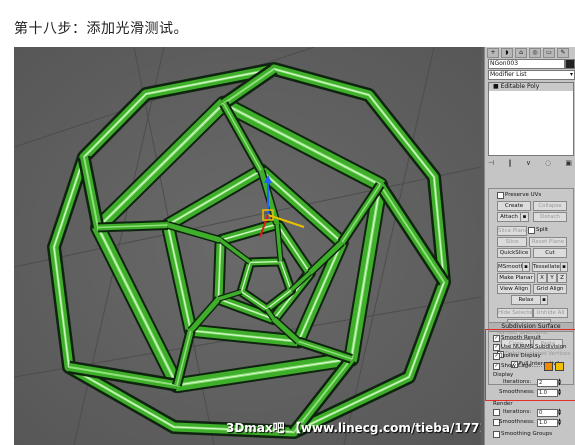 Image resolution: width=575 pixels, height=445 pixels. What do you see at coordinates (521, 338) in the screenshot?
I see `smooth-result-label: Smooth Result` at bounding box center [521, 338].